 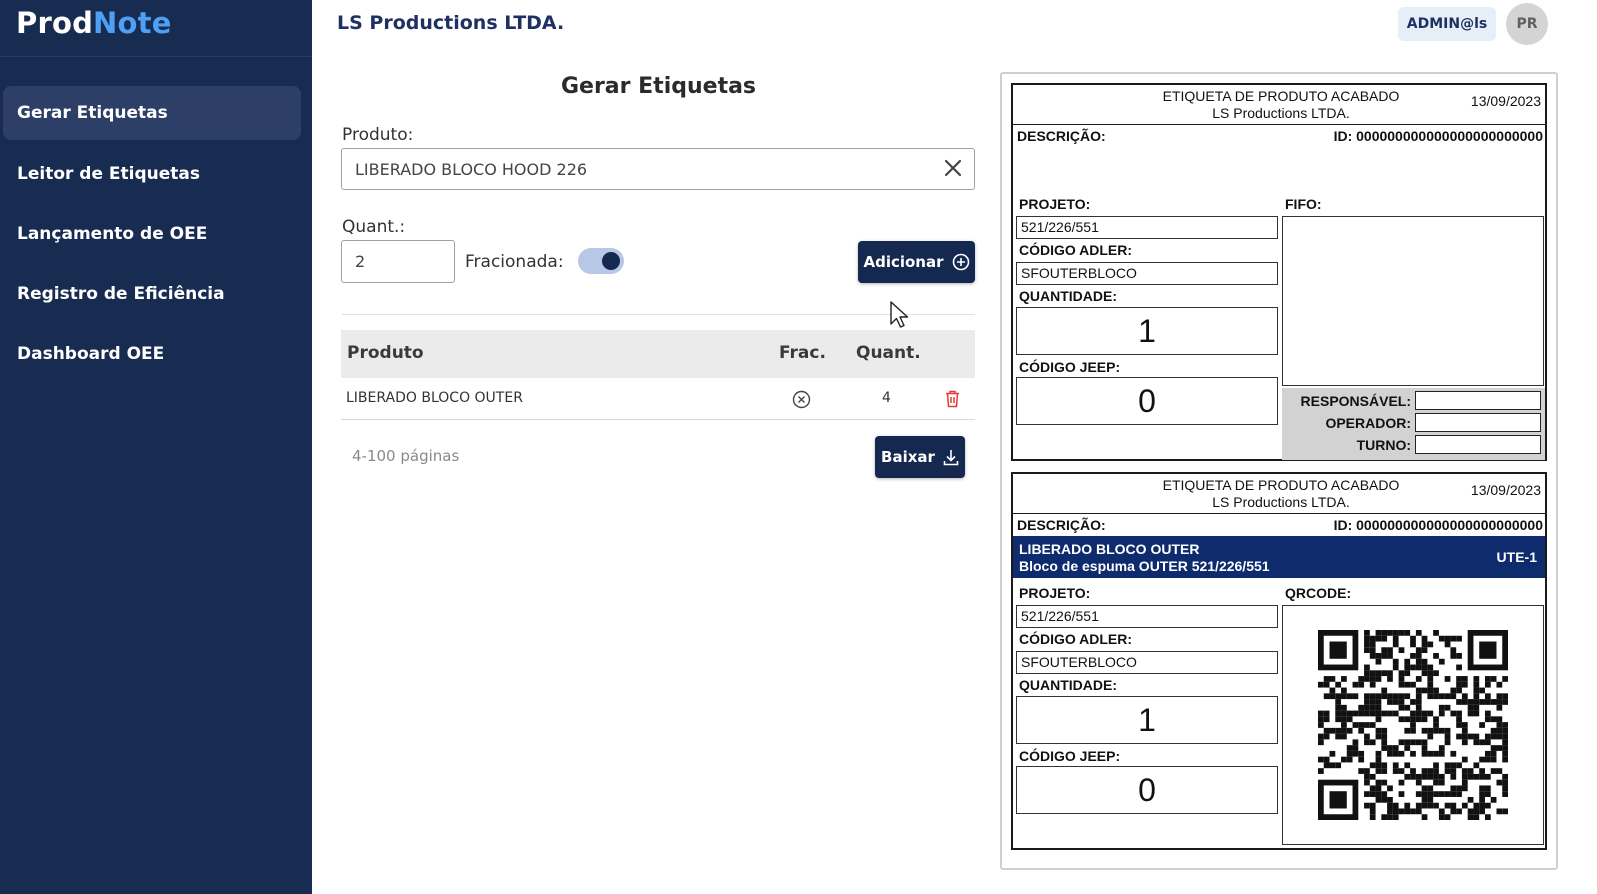 What do you see at coordinates (1478, 400) in the screenshot?
I see `responsavel-box` at bounding box center [1478, 400].